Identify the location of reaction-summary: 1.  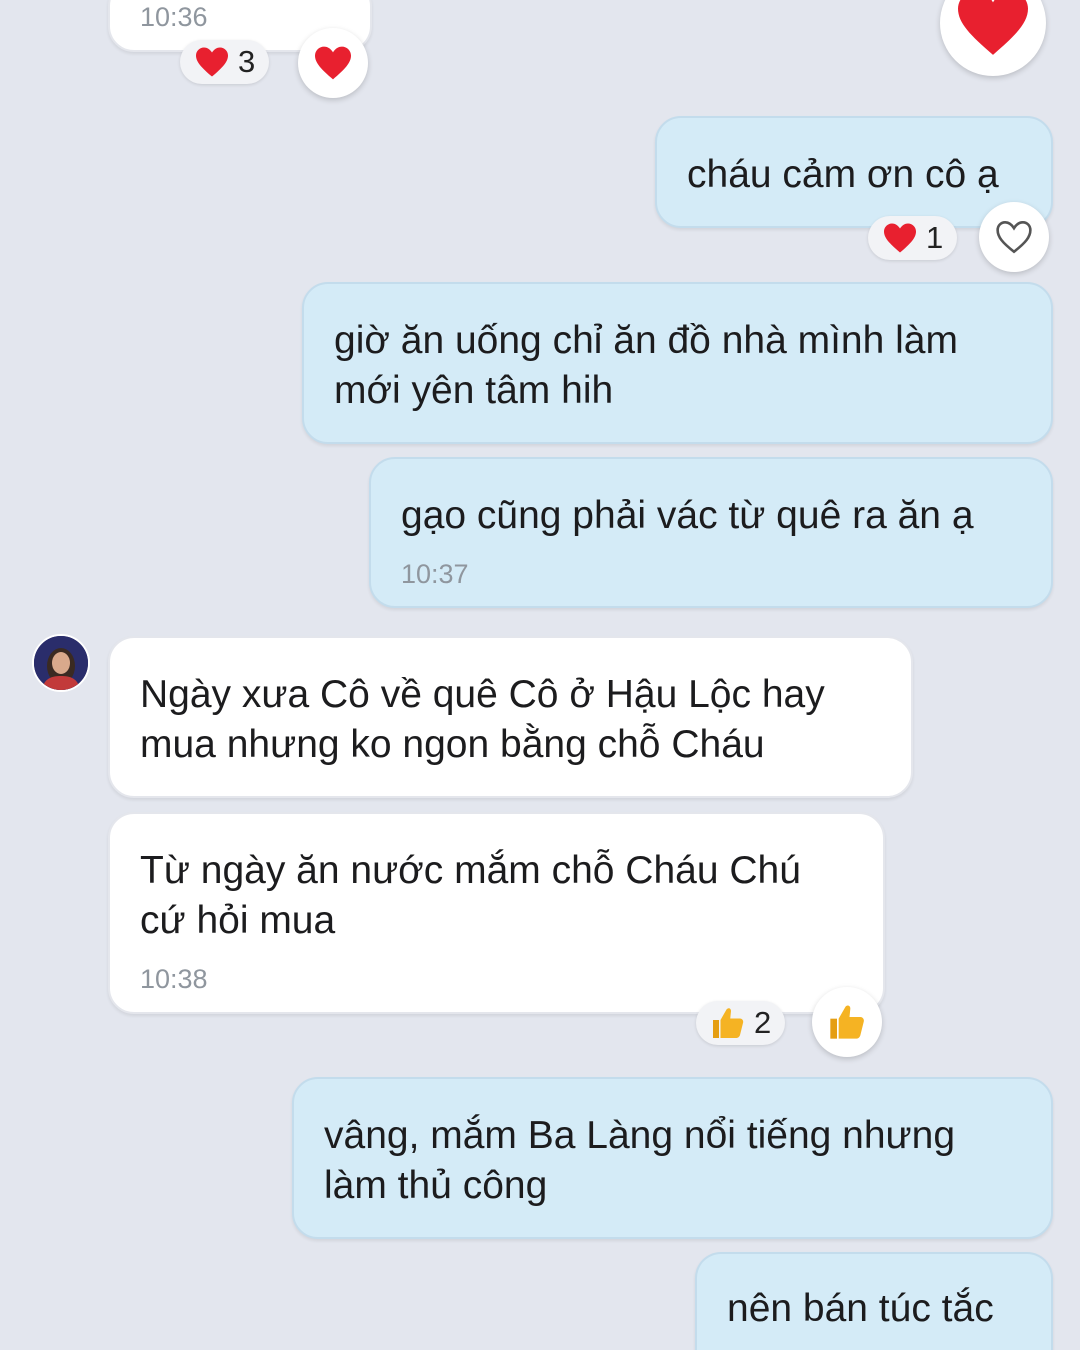
(913, 238).